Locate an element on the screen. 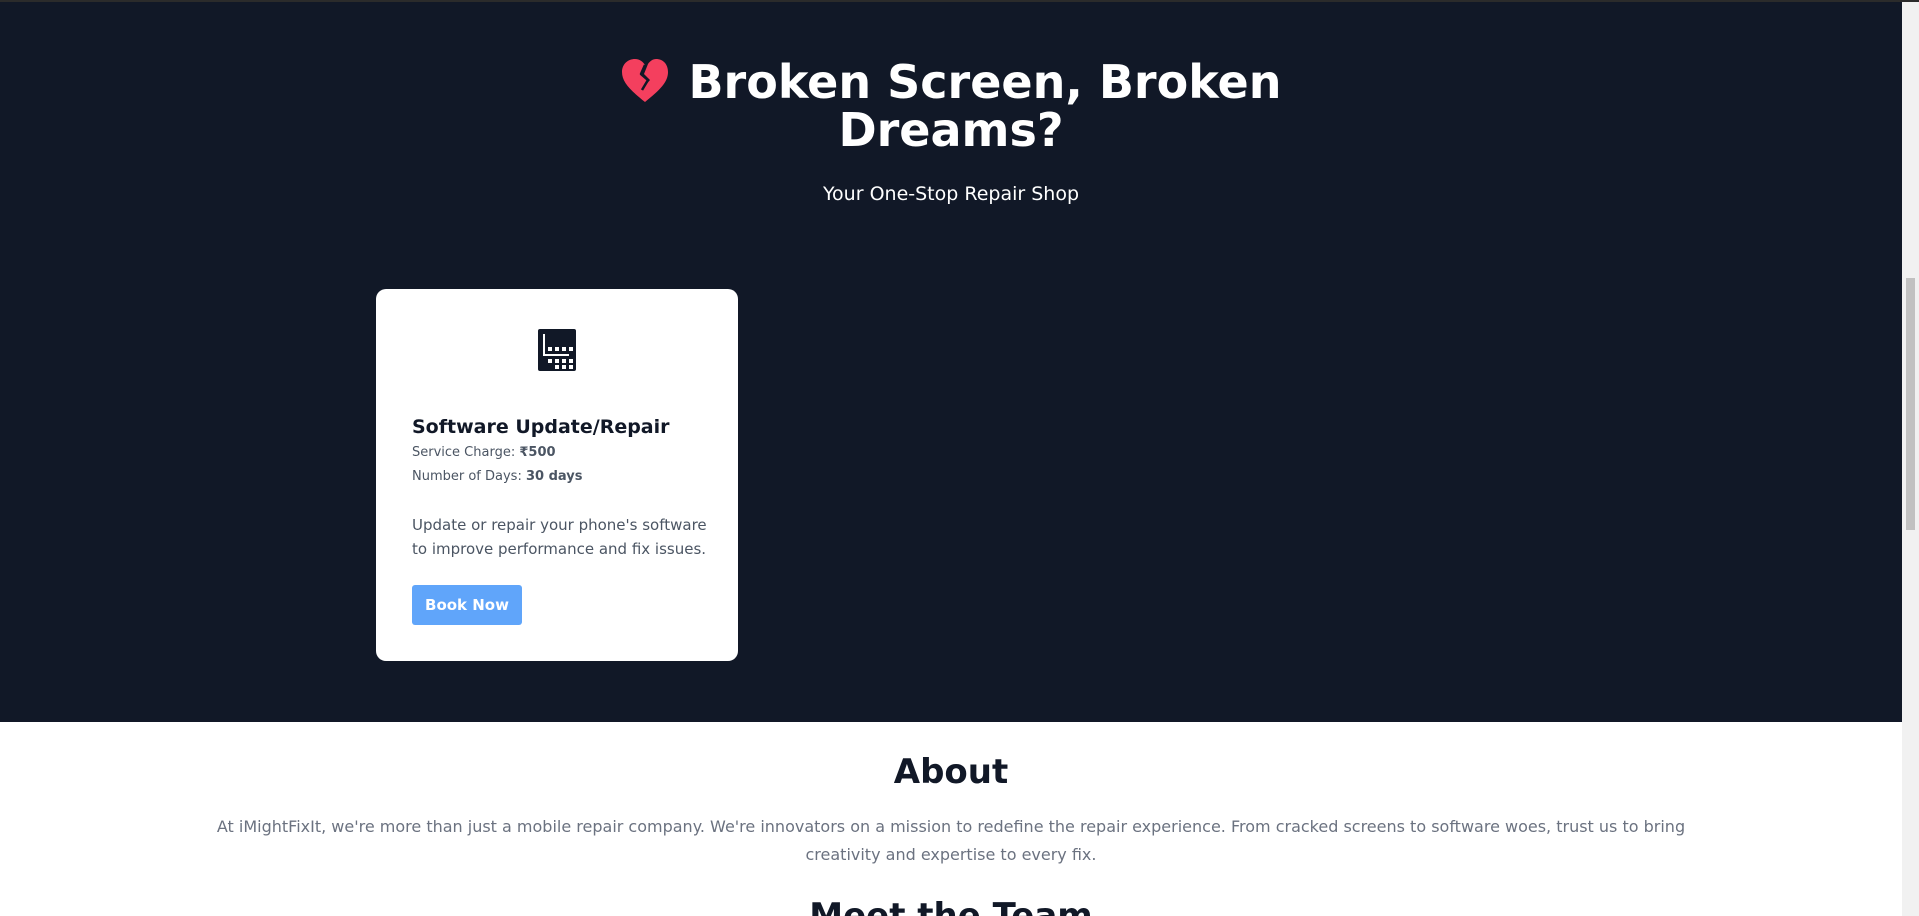 The width and height of the screenshot is (1919, 916). service-days: Number of Days: 30 days is located at coordinates (497, 476).